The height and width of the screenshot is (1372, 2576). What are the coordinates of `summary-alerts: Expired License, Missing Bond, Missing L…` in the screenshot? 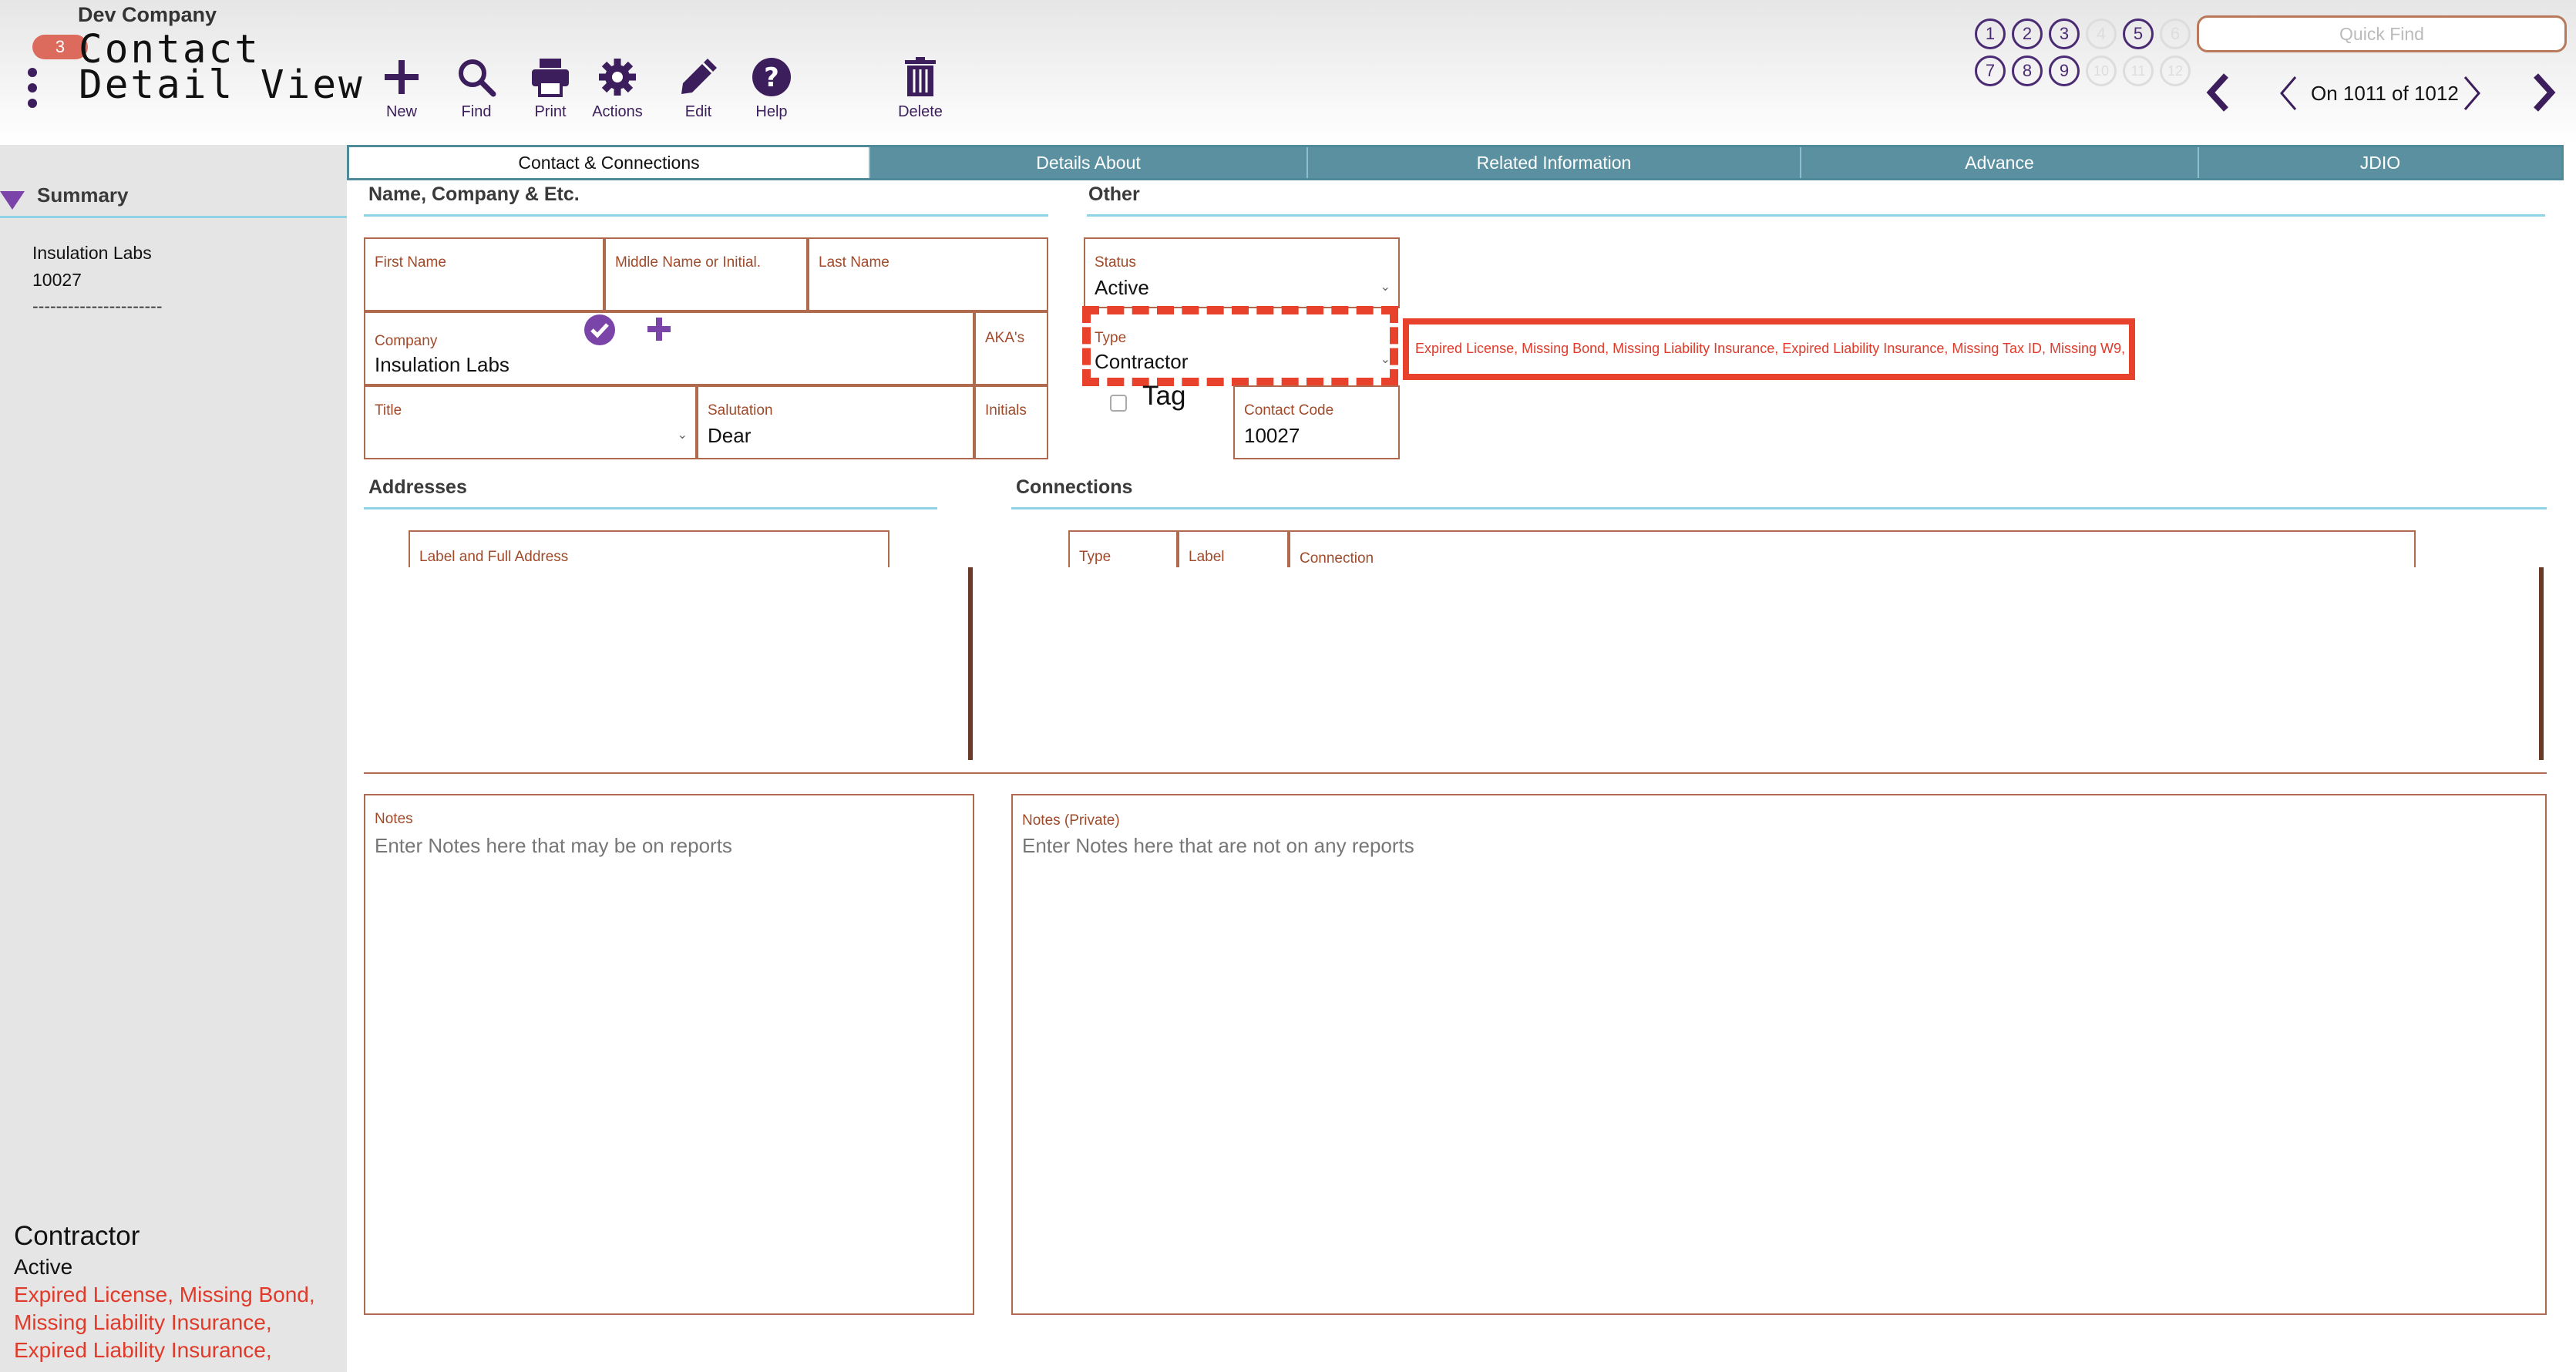 It's located at (164, 1323).